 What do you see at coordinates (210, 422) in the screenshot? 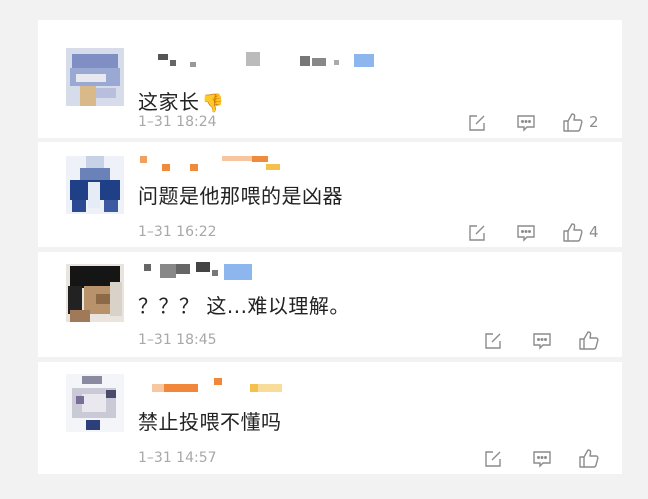
I see `comment-text: 禁止投喂不懂吗` at bounding box center [210, 422].